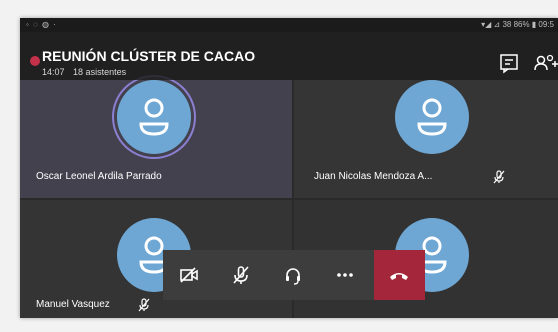 This screenshot has width=558, height=332. I want to click on hang-up-icon, so click(399, 276).